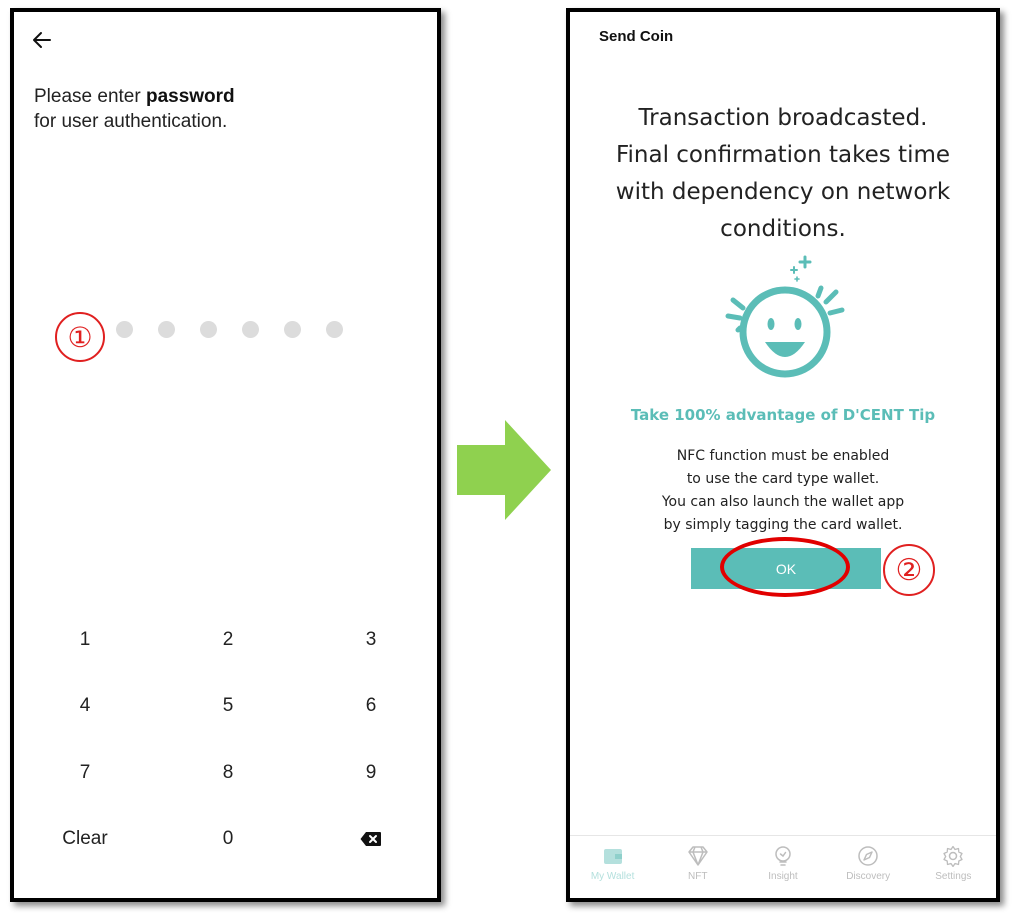  Describe the element at coordinates (783, 479) in the screenshot. I see `tip-line: to use the card type wallet.` at that location.